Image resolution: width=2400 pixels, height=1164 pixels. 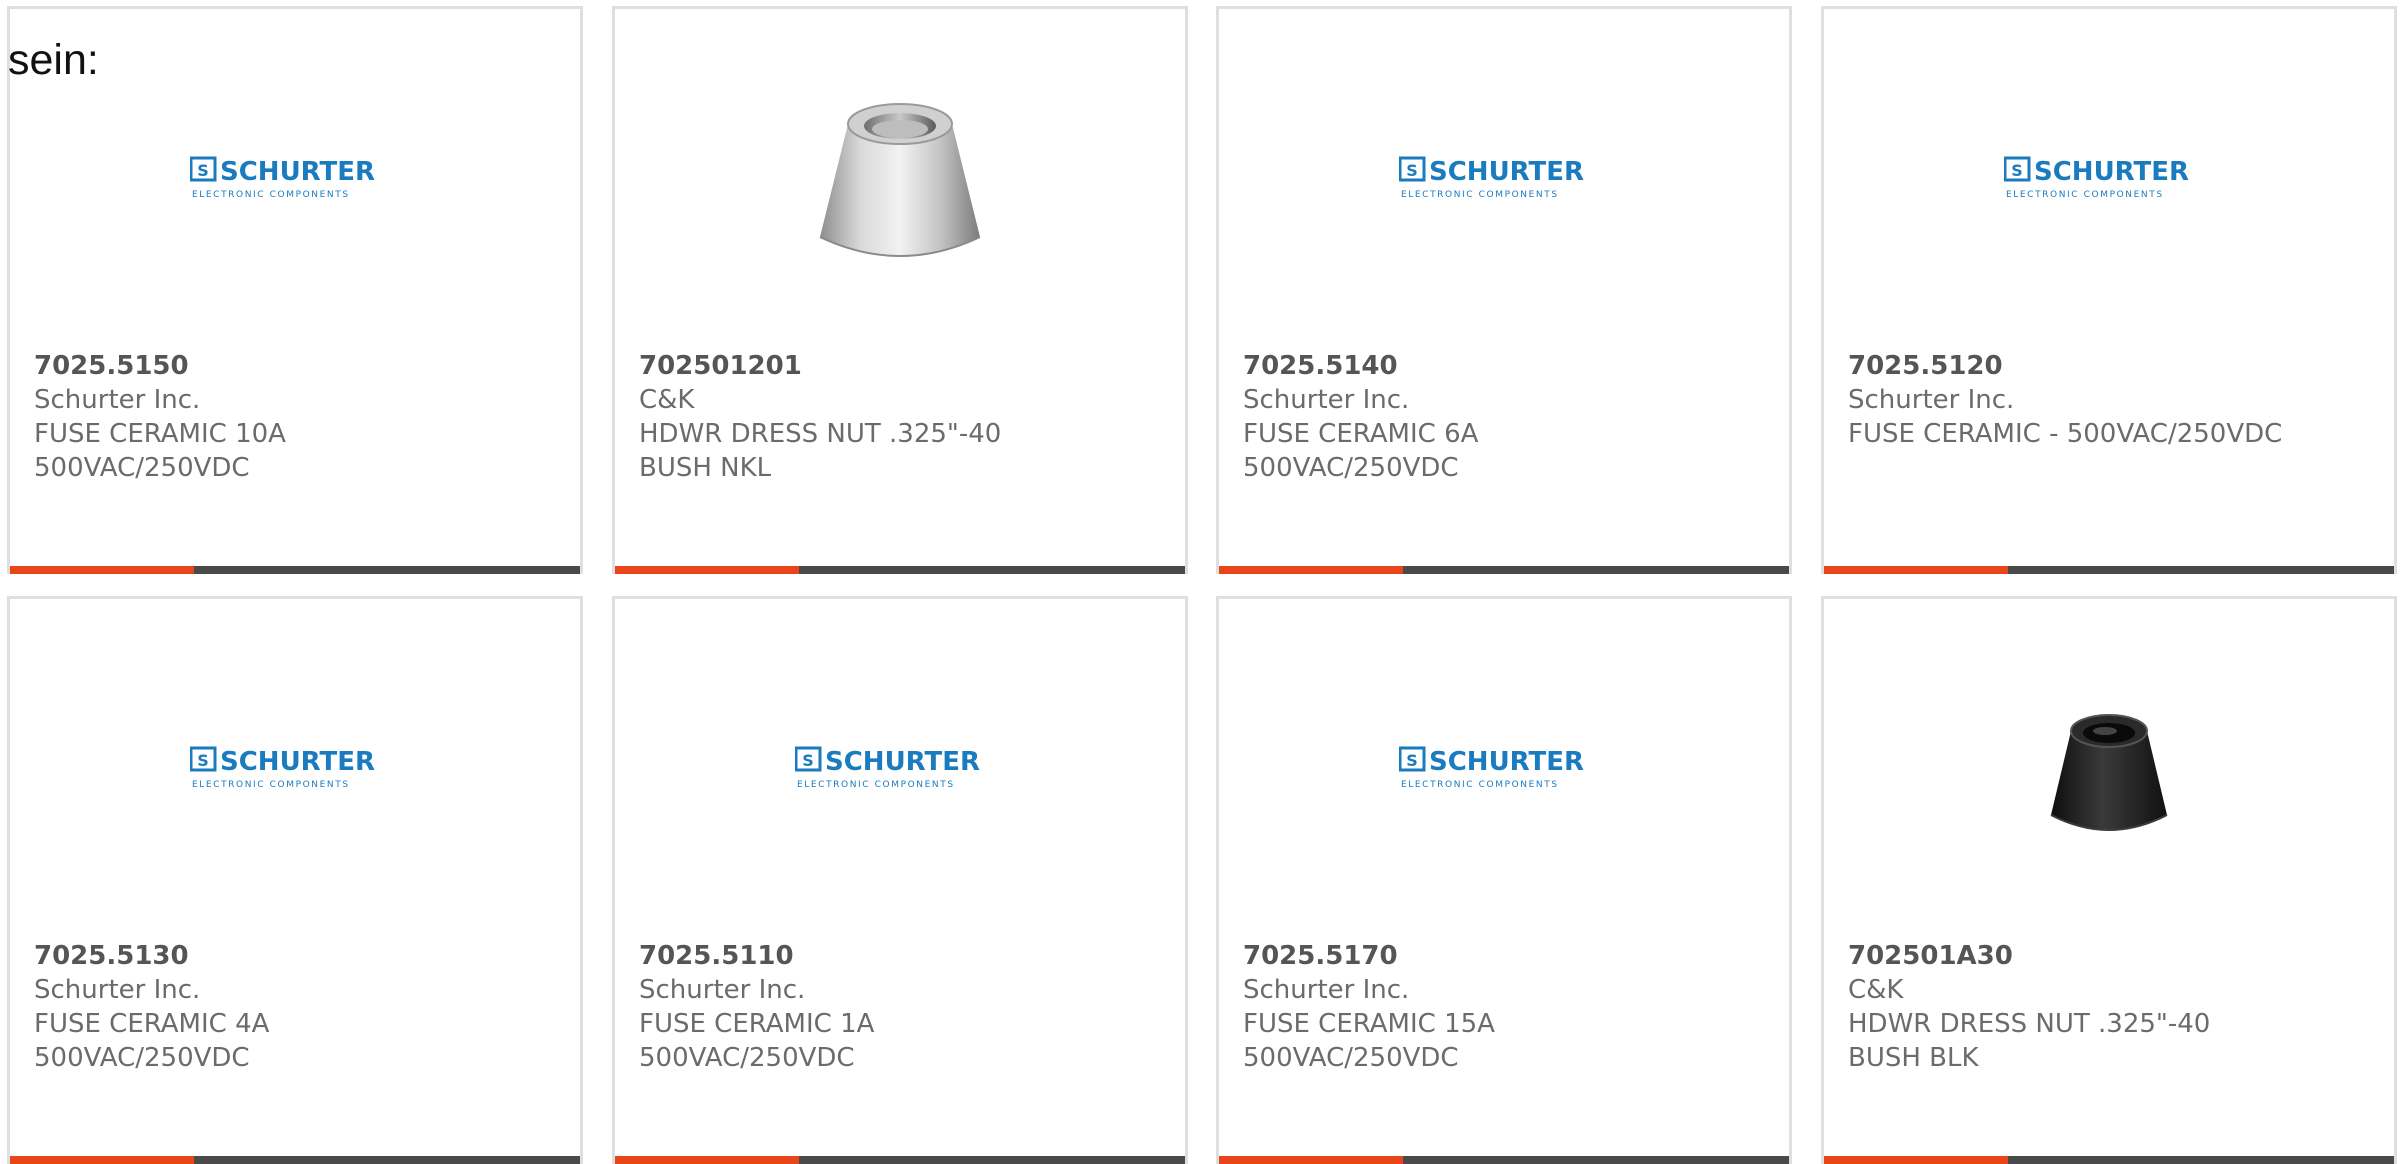 I want to click on description-line-1: FUSE CERAMIC - 500VAC/250VDC, so click(x=2065, y=434).